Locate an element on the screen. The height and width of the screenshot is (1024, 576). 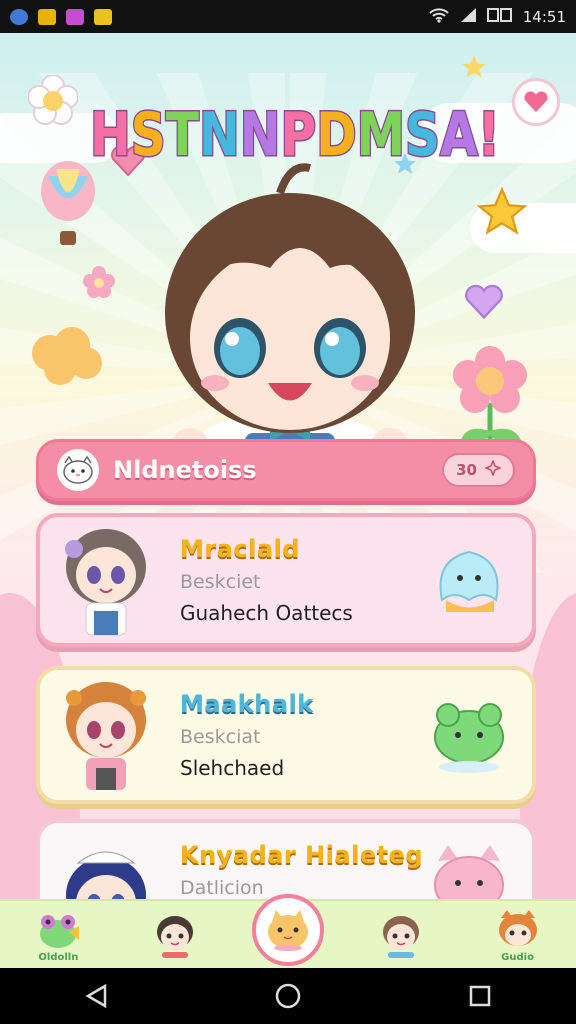
location-icon is located at coordinates (19, 16).